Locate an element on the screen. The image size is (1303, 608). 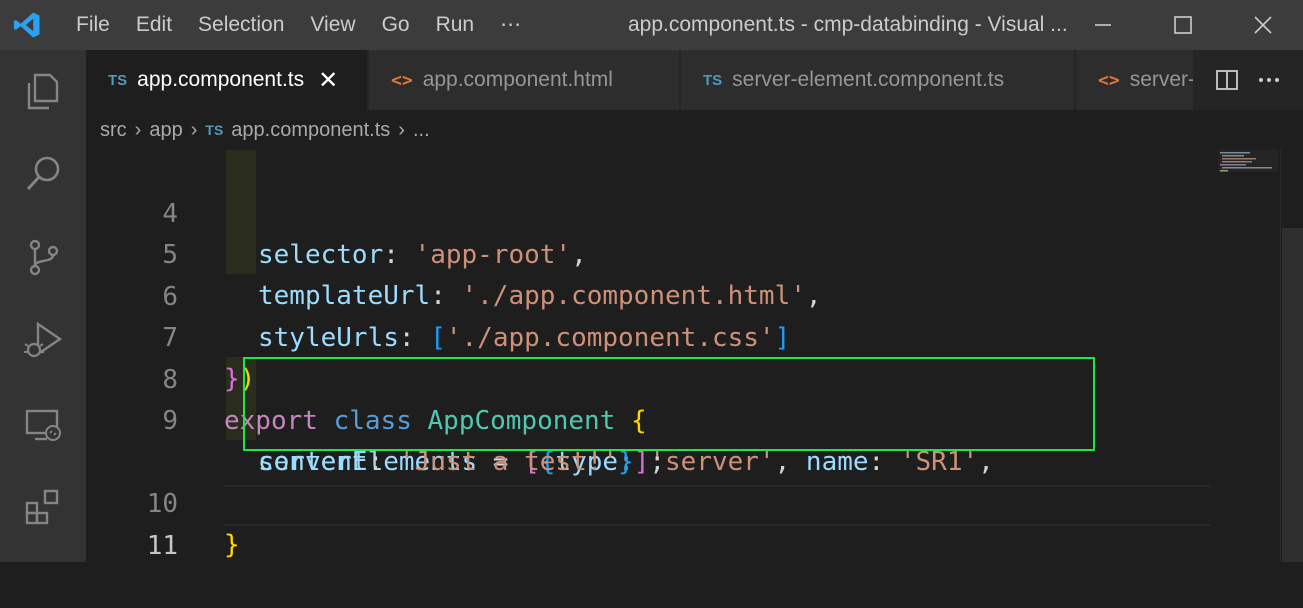
split-editor-icon is located at coordinates (1227, 80).